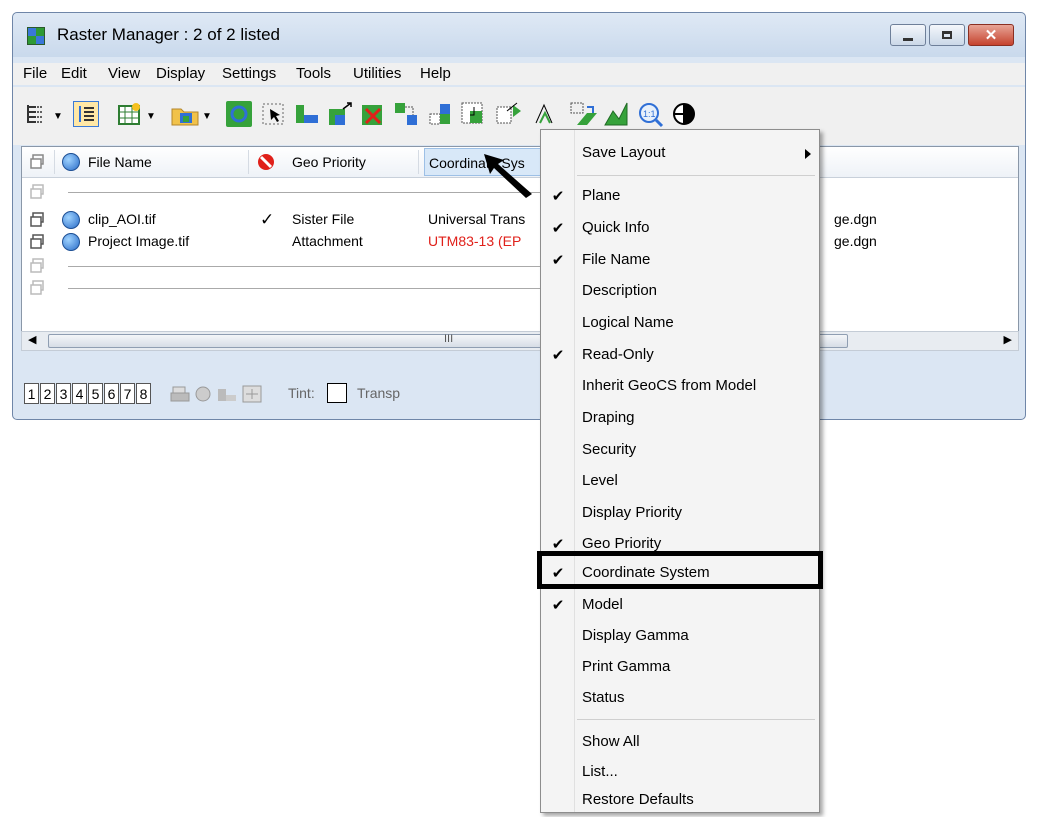 This screenshot has width=1054, height=817. What do you see at coordinates (624, 152) in the screenshot?
I see `menu-item-label: Save Layout` at bounding box center [624, 152].